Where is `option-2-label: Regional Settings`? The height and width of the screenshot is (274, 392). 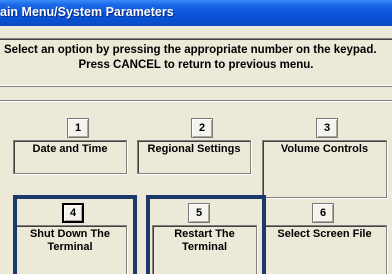
option-2-label: Regional Settings is located at coordinates (194, 157).